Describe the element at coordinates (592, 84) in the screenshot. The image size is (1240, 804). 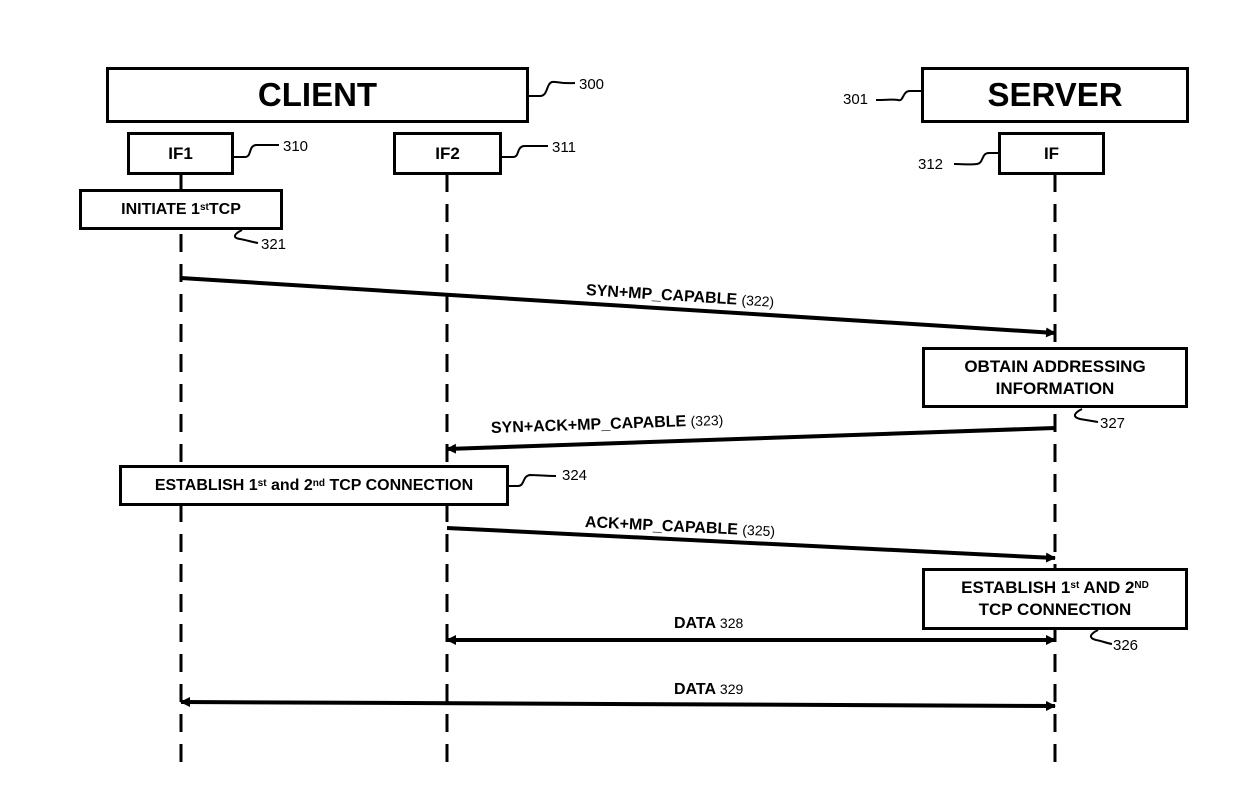
I see `ref-300: 300` at that location.